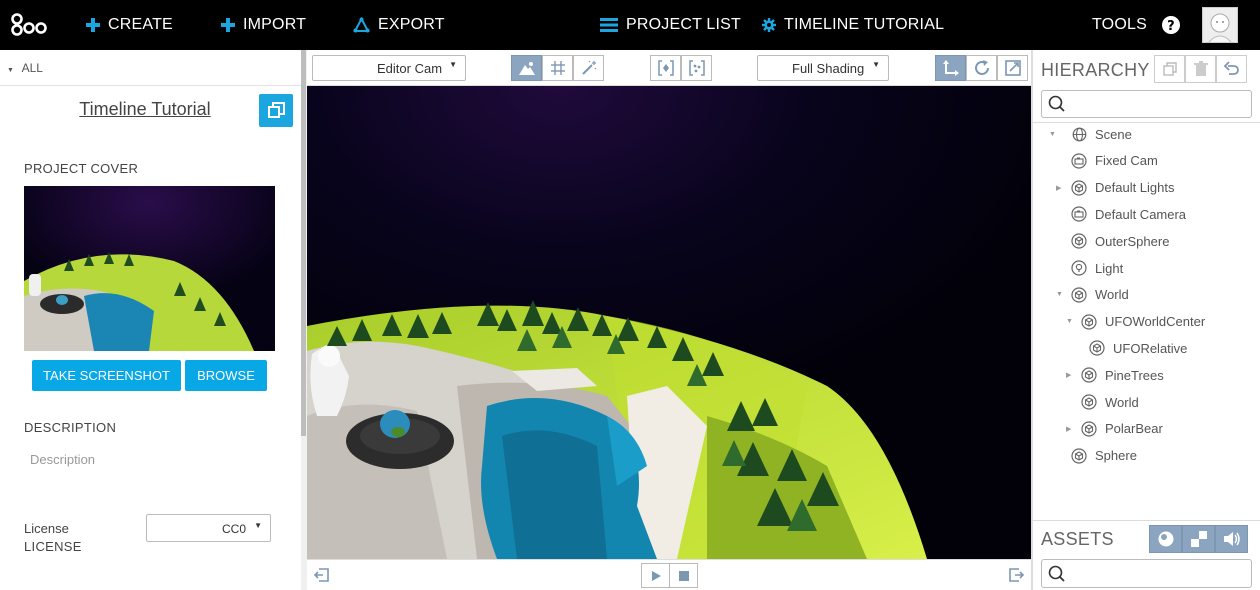  I want to click on duplicate-project-button, so click(276, 110).